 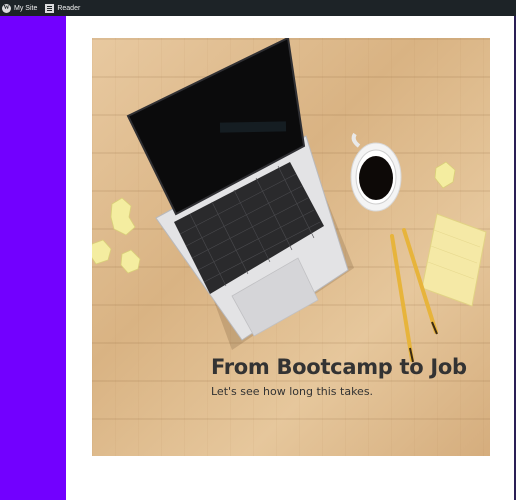 What do you see at coordinates (33, 258) in the screenshot?
I see `side-panel` at bounding box center [33, 258].